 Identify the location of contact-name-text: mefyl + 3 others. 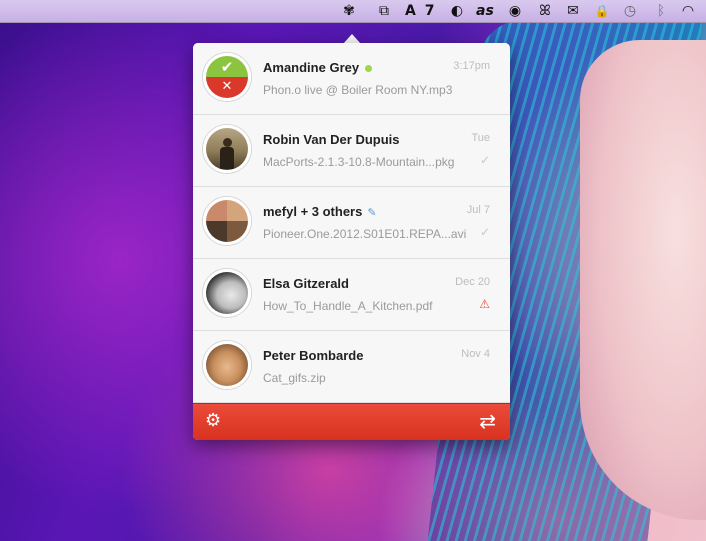
(313, 211).